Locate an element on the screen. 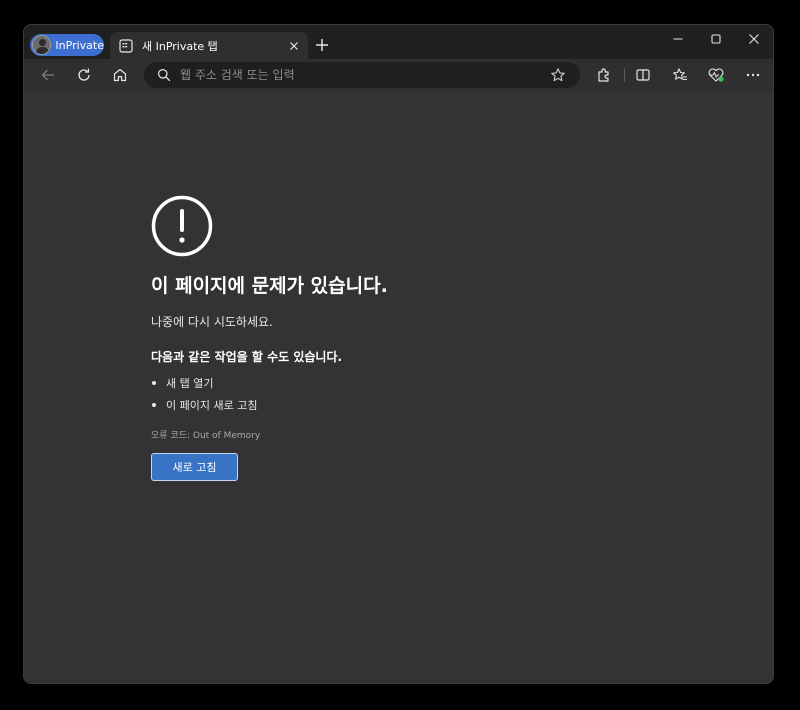  new-tab-button is located at coordinates (322, 45).